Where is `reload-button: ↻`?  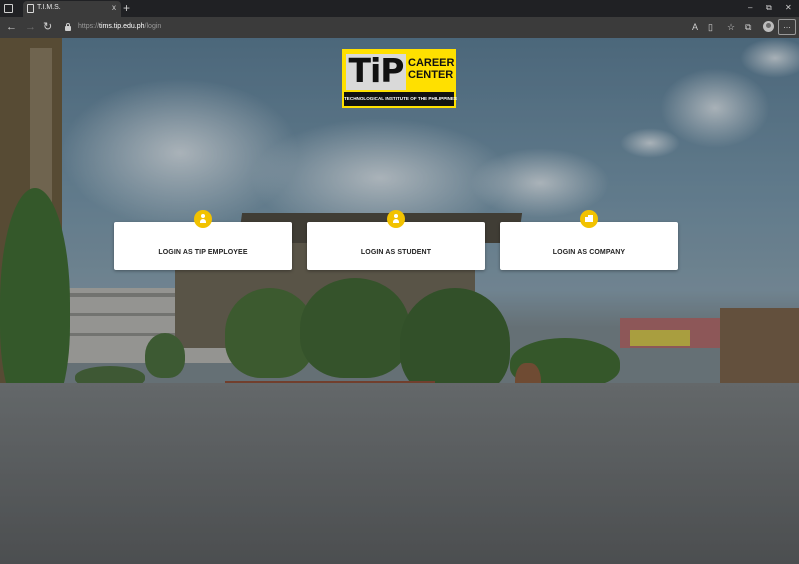 reload-button: ↻ is located at coordinates (47, 27).